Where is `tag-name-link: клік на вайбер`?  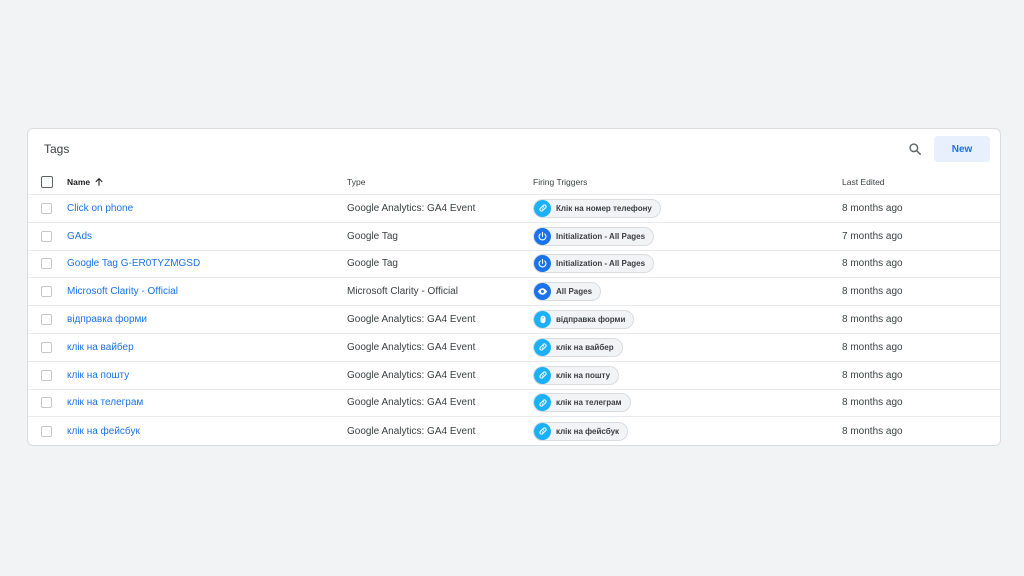
tag-name-link: клік на вайбер is located at coordinates (100, 347).